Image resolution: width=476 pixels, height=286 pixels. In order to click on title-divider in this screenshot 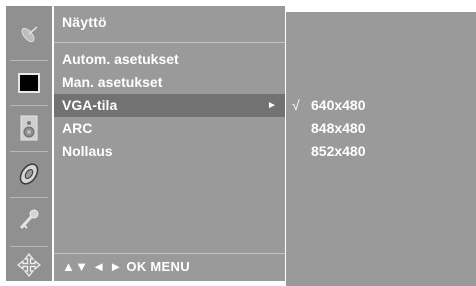, I will do `click(169, 42)`.